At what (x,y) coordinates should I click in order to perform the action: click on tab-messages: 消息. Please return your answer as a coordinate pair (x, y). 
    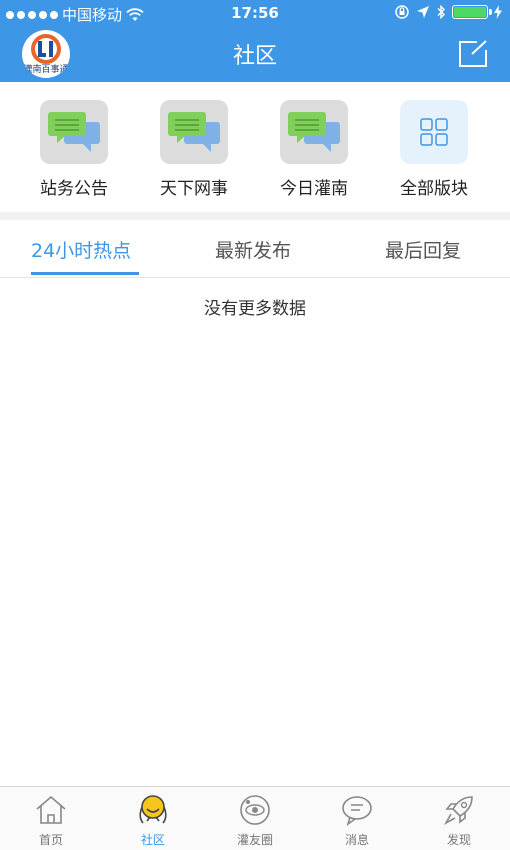
    Looking at the image, I should click on (357, 820).